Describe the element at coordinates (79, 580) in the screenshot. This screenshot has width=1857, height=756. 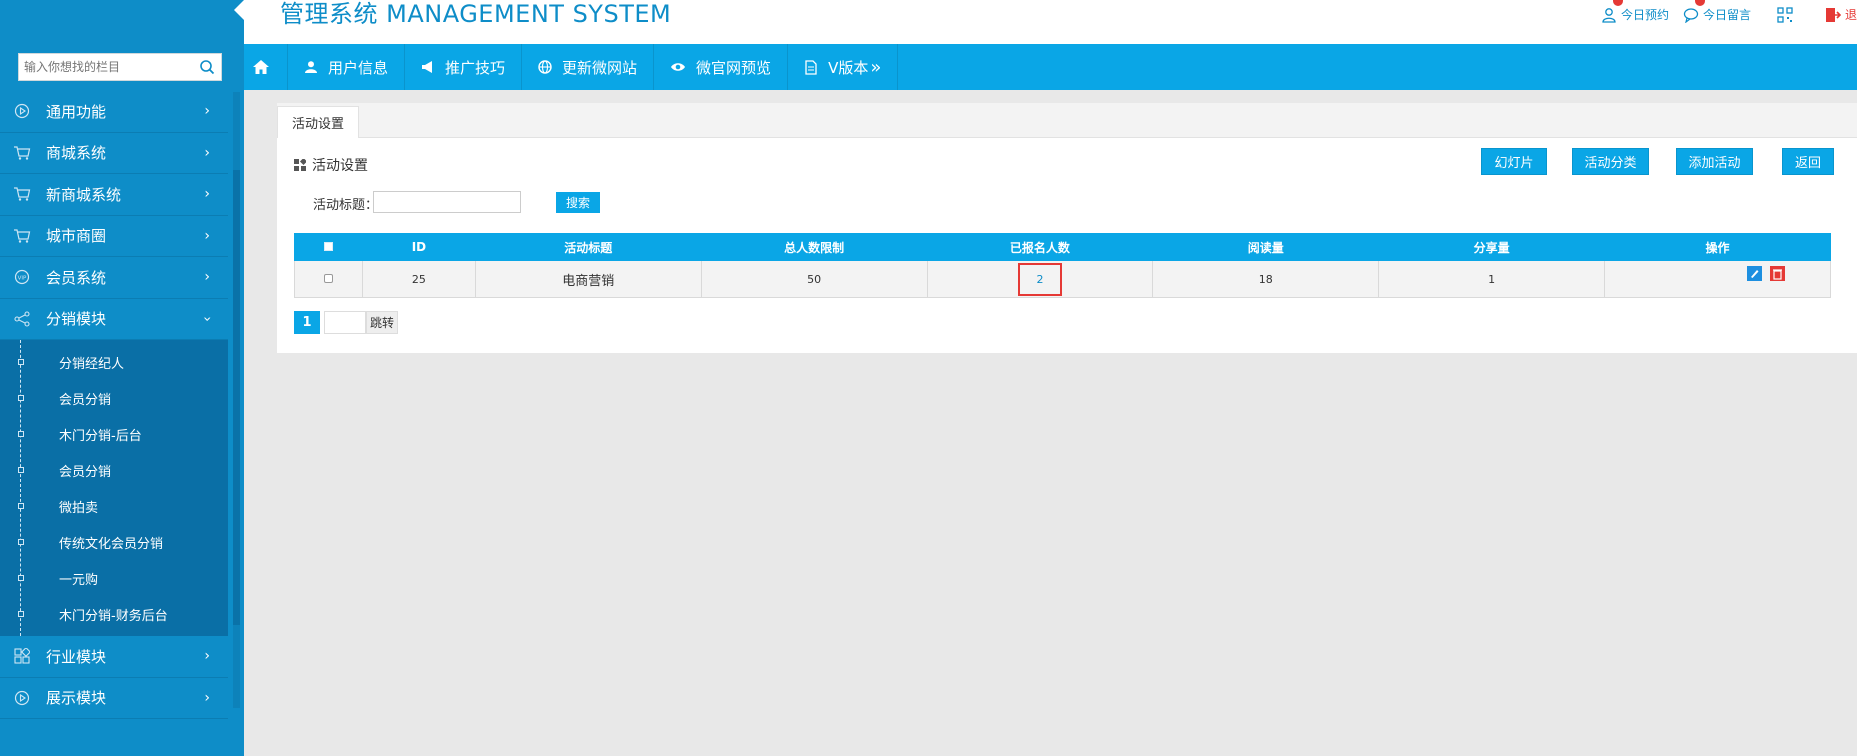
I see `submenu-label: 一元购` at that location.